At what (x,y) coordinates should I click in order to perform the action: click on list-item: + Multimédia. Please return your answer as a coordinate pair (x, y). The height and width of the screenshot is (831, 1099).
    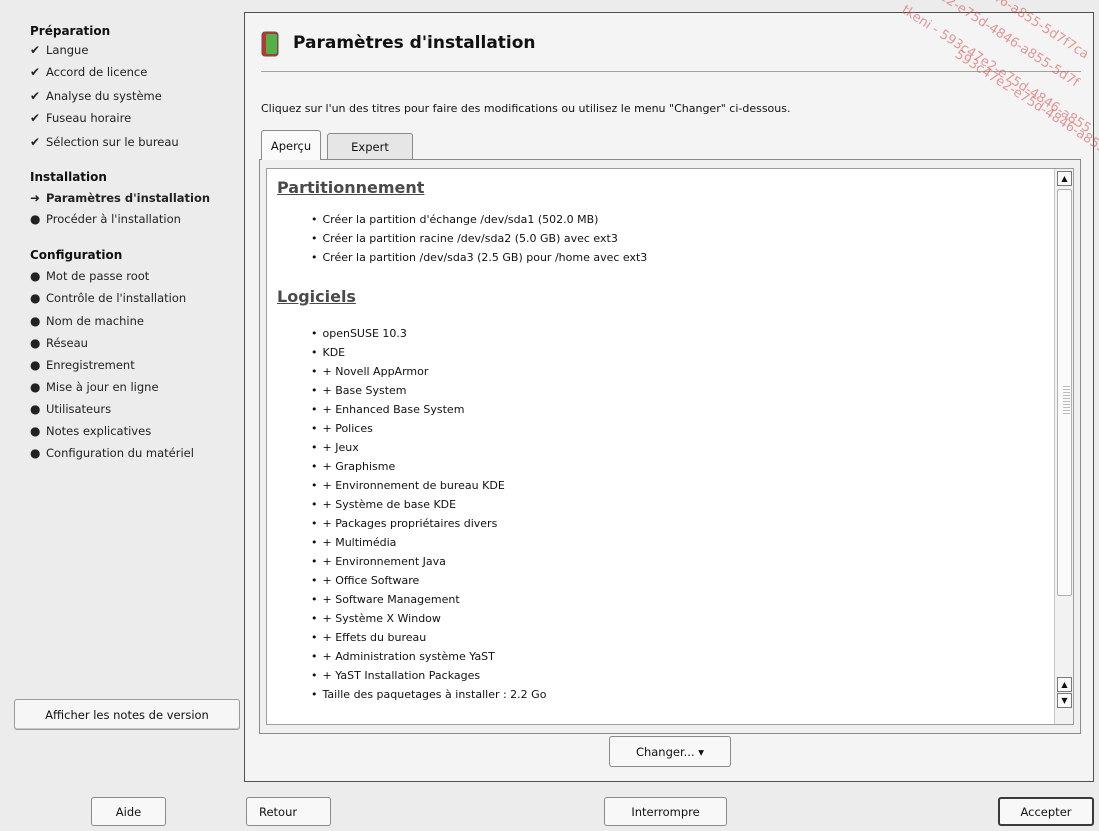
    Looking at the image, I should click on (354, 542).